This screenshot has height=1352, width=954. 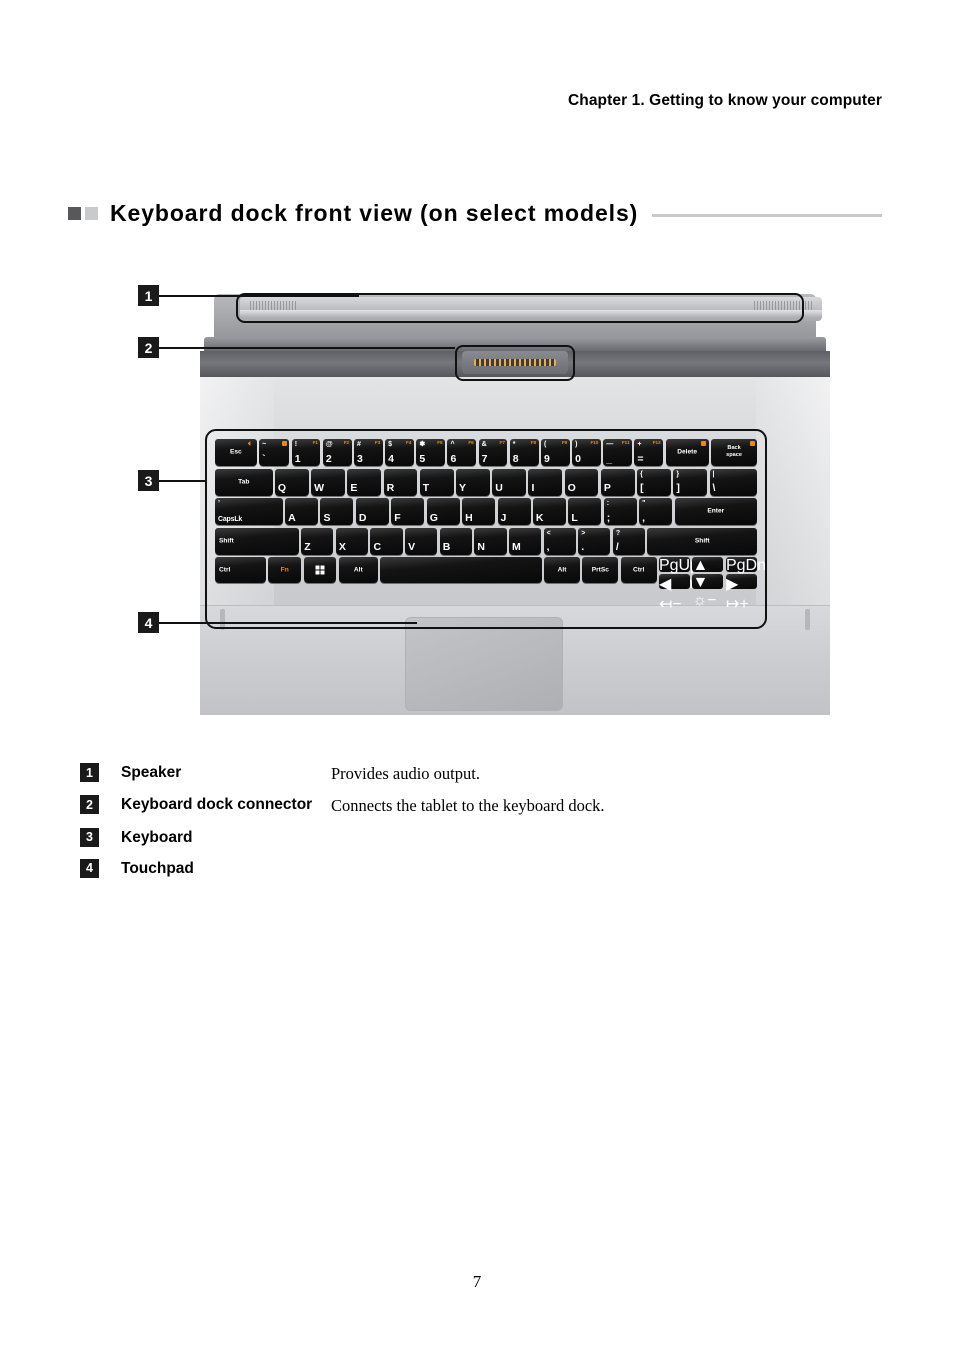 I want to click on key-5: F5 ✽ 5, so click(x=431, y=452).